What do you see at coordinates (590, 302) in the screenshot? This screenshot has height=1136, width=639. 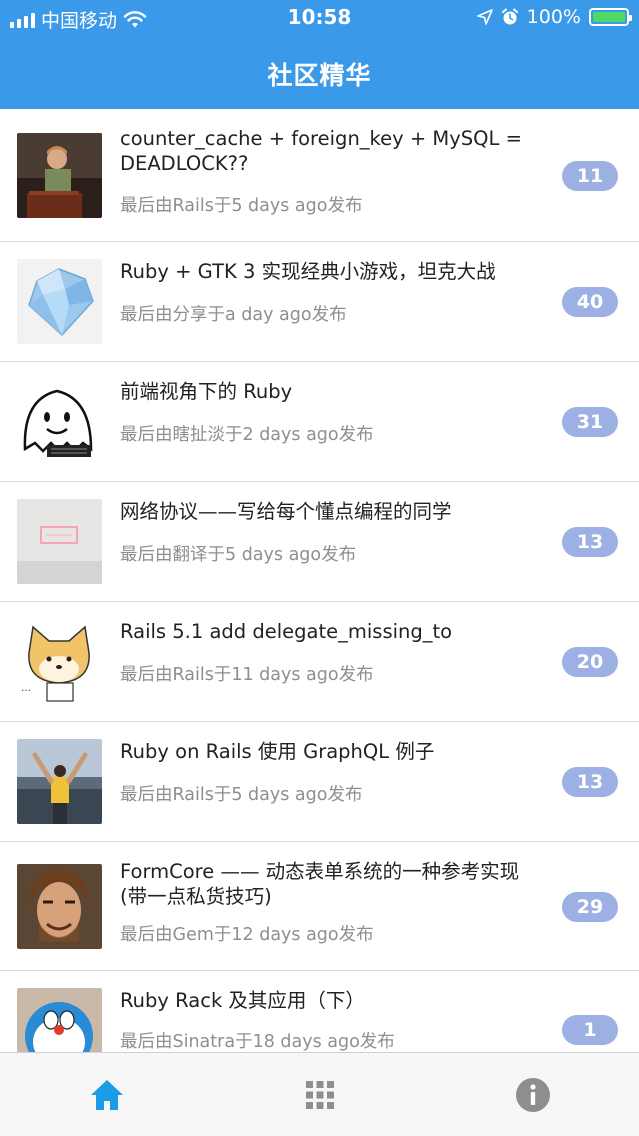 I see `reply-count-badge: 40` at bounding box center [590, 302].